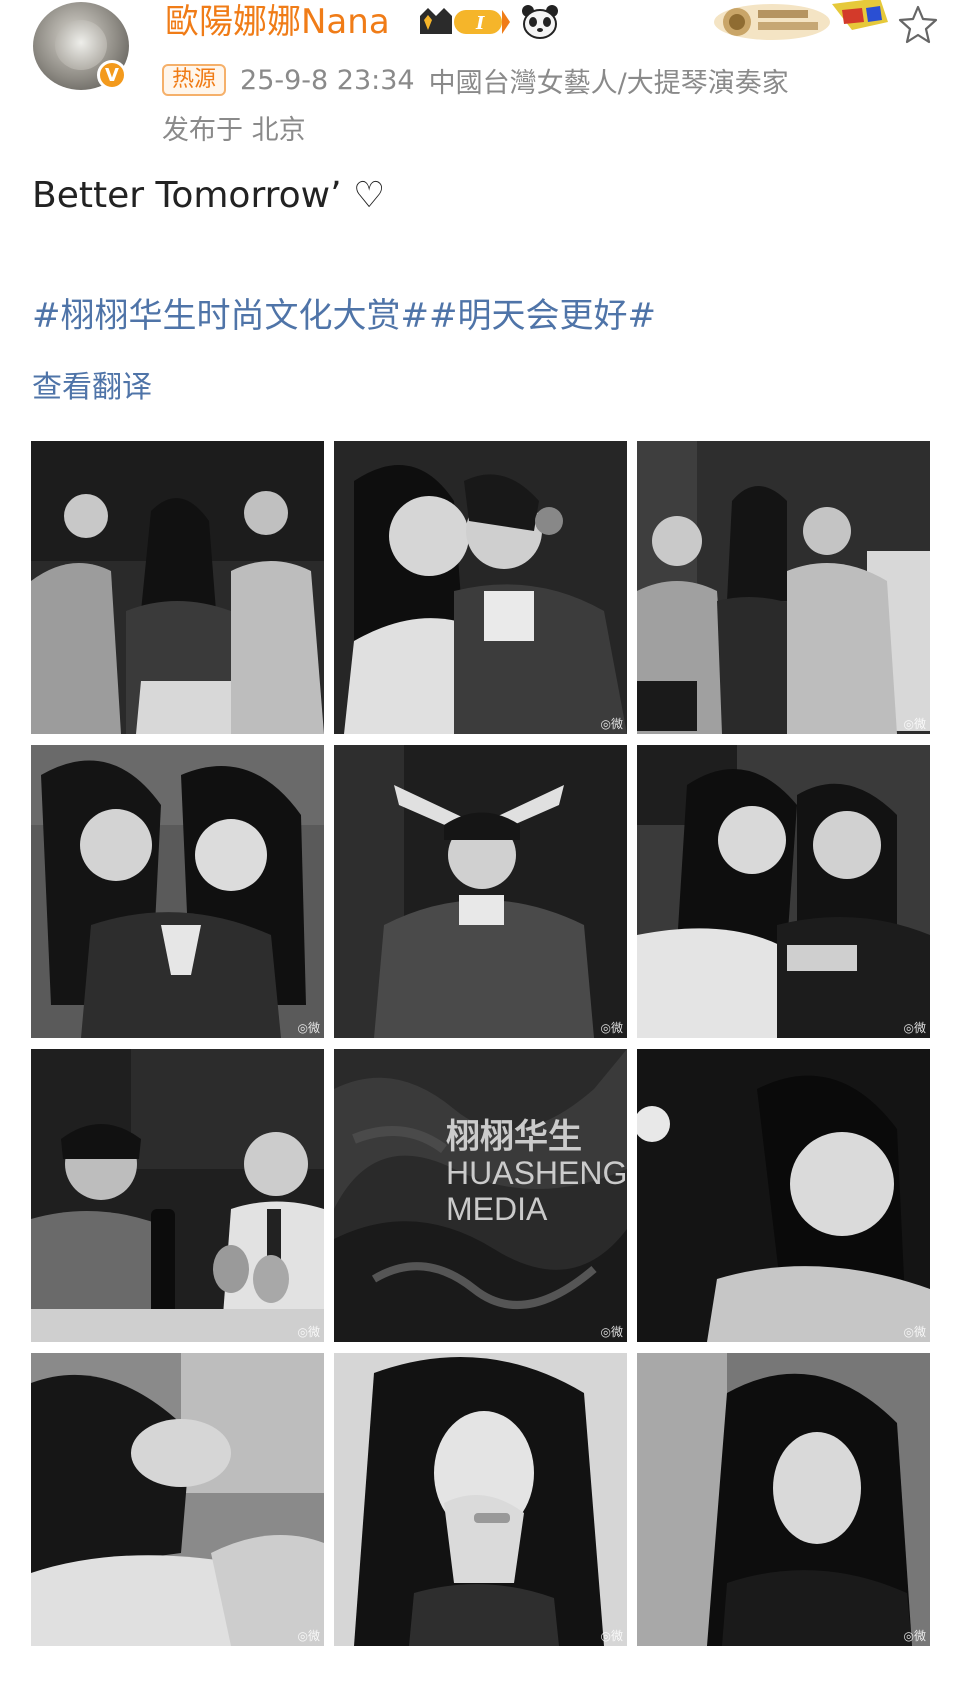  What do you see at coordinates (277, 22) in the screenshot?
I see `username: 歐陽娜娜Nana` at bounding box center [277, 22].